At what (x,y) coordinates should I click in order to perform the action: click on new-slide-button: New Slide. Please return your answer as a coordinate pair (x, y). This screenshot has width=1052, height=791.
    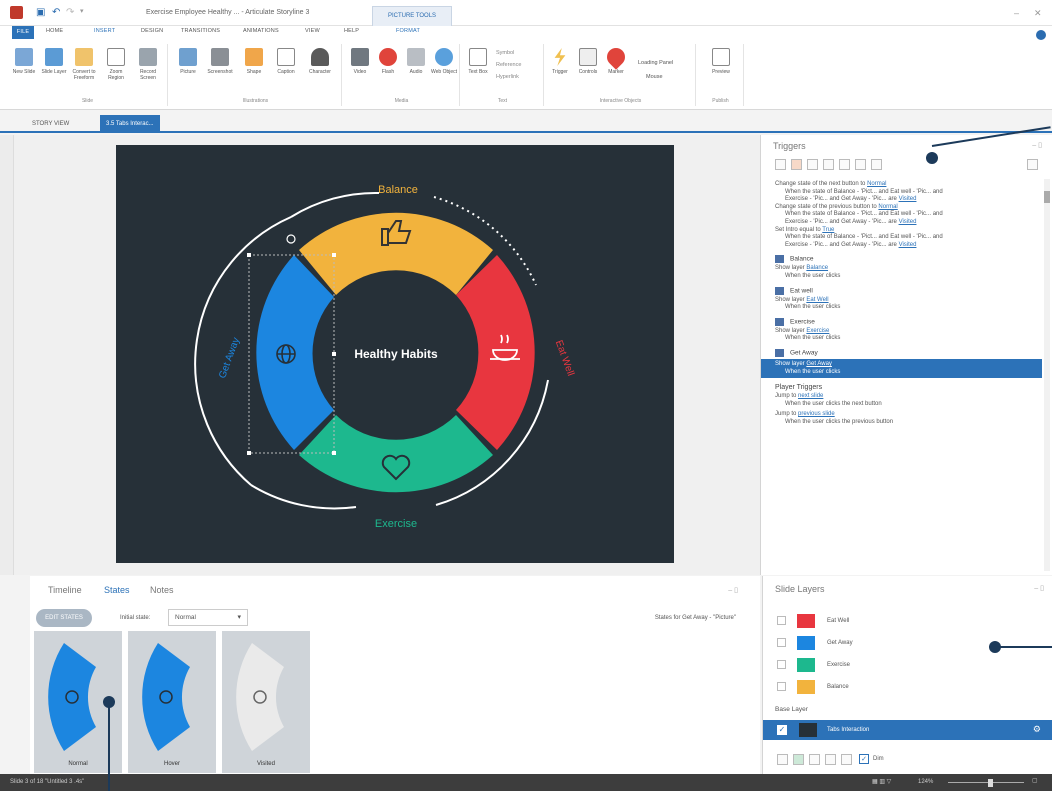
    Looking at the image, I should click on (24, 61).